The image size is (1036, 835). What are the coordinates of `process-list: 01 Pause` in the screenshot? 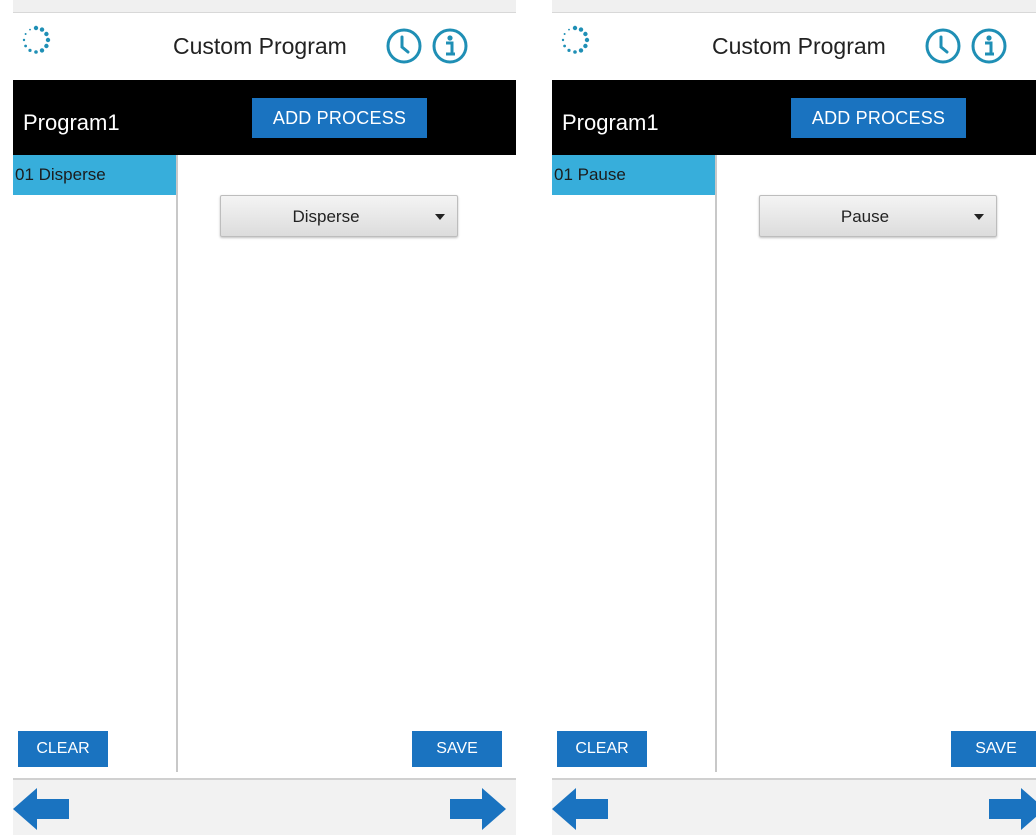 It's located at (634, 463).